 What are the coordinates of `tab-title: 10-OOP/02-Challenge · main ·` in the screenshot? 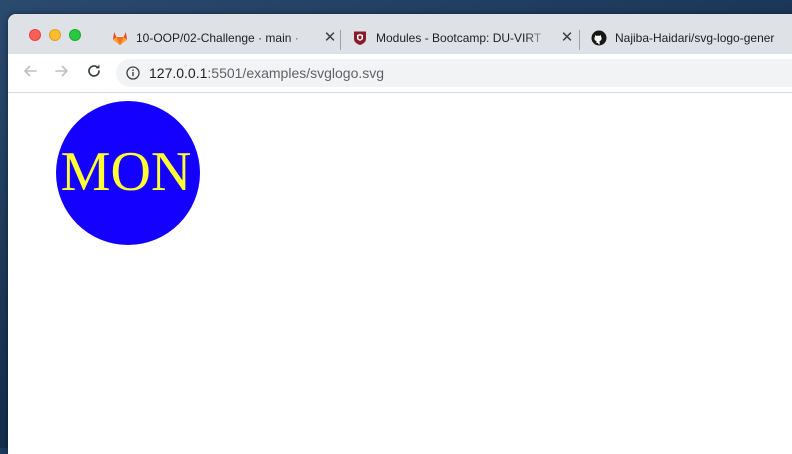 It's located at (217, 38).